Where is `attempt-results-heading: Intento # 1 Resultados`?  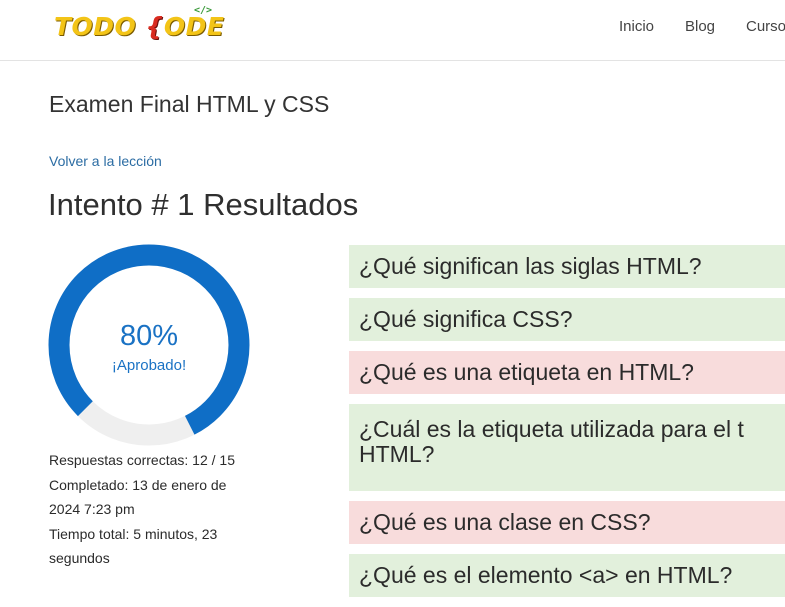
attempt-results-heading: Intento # 1 Resultados is located at coordinates (203, 204).